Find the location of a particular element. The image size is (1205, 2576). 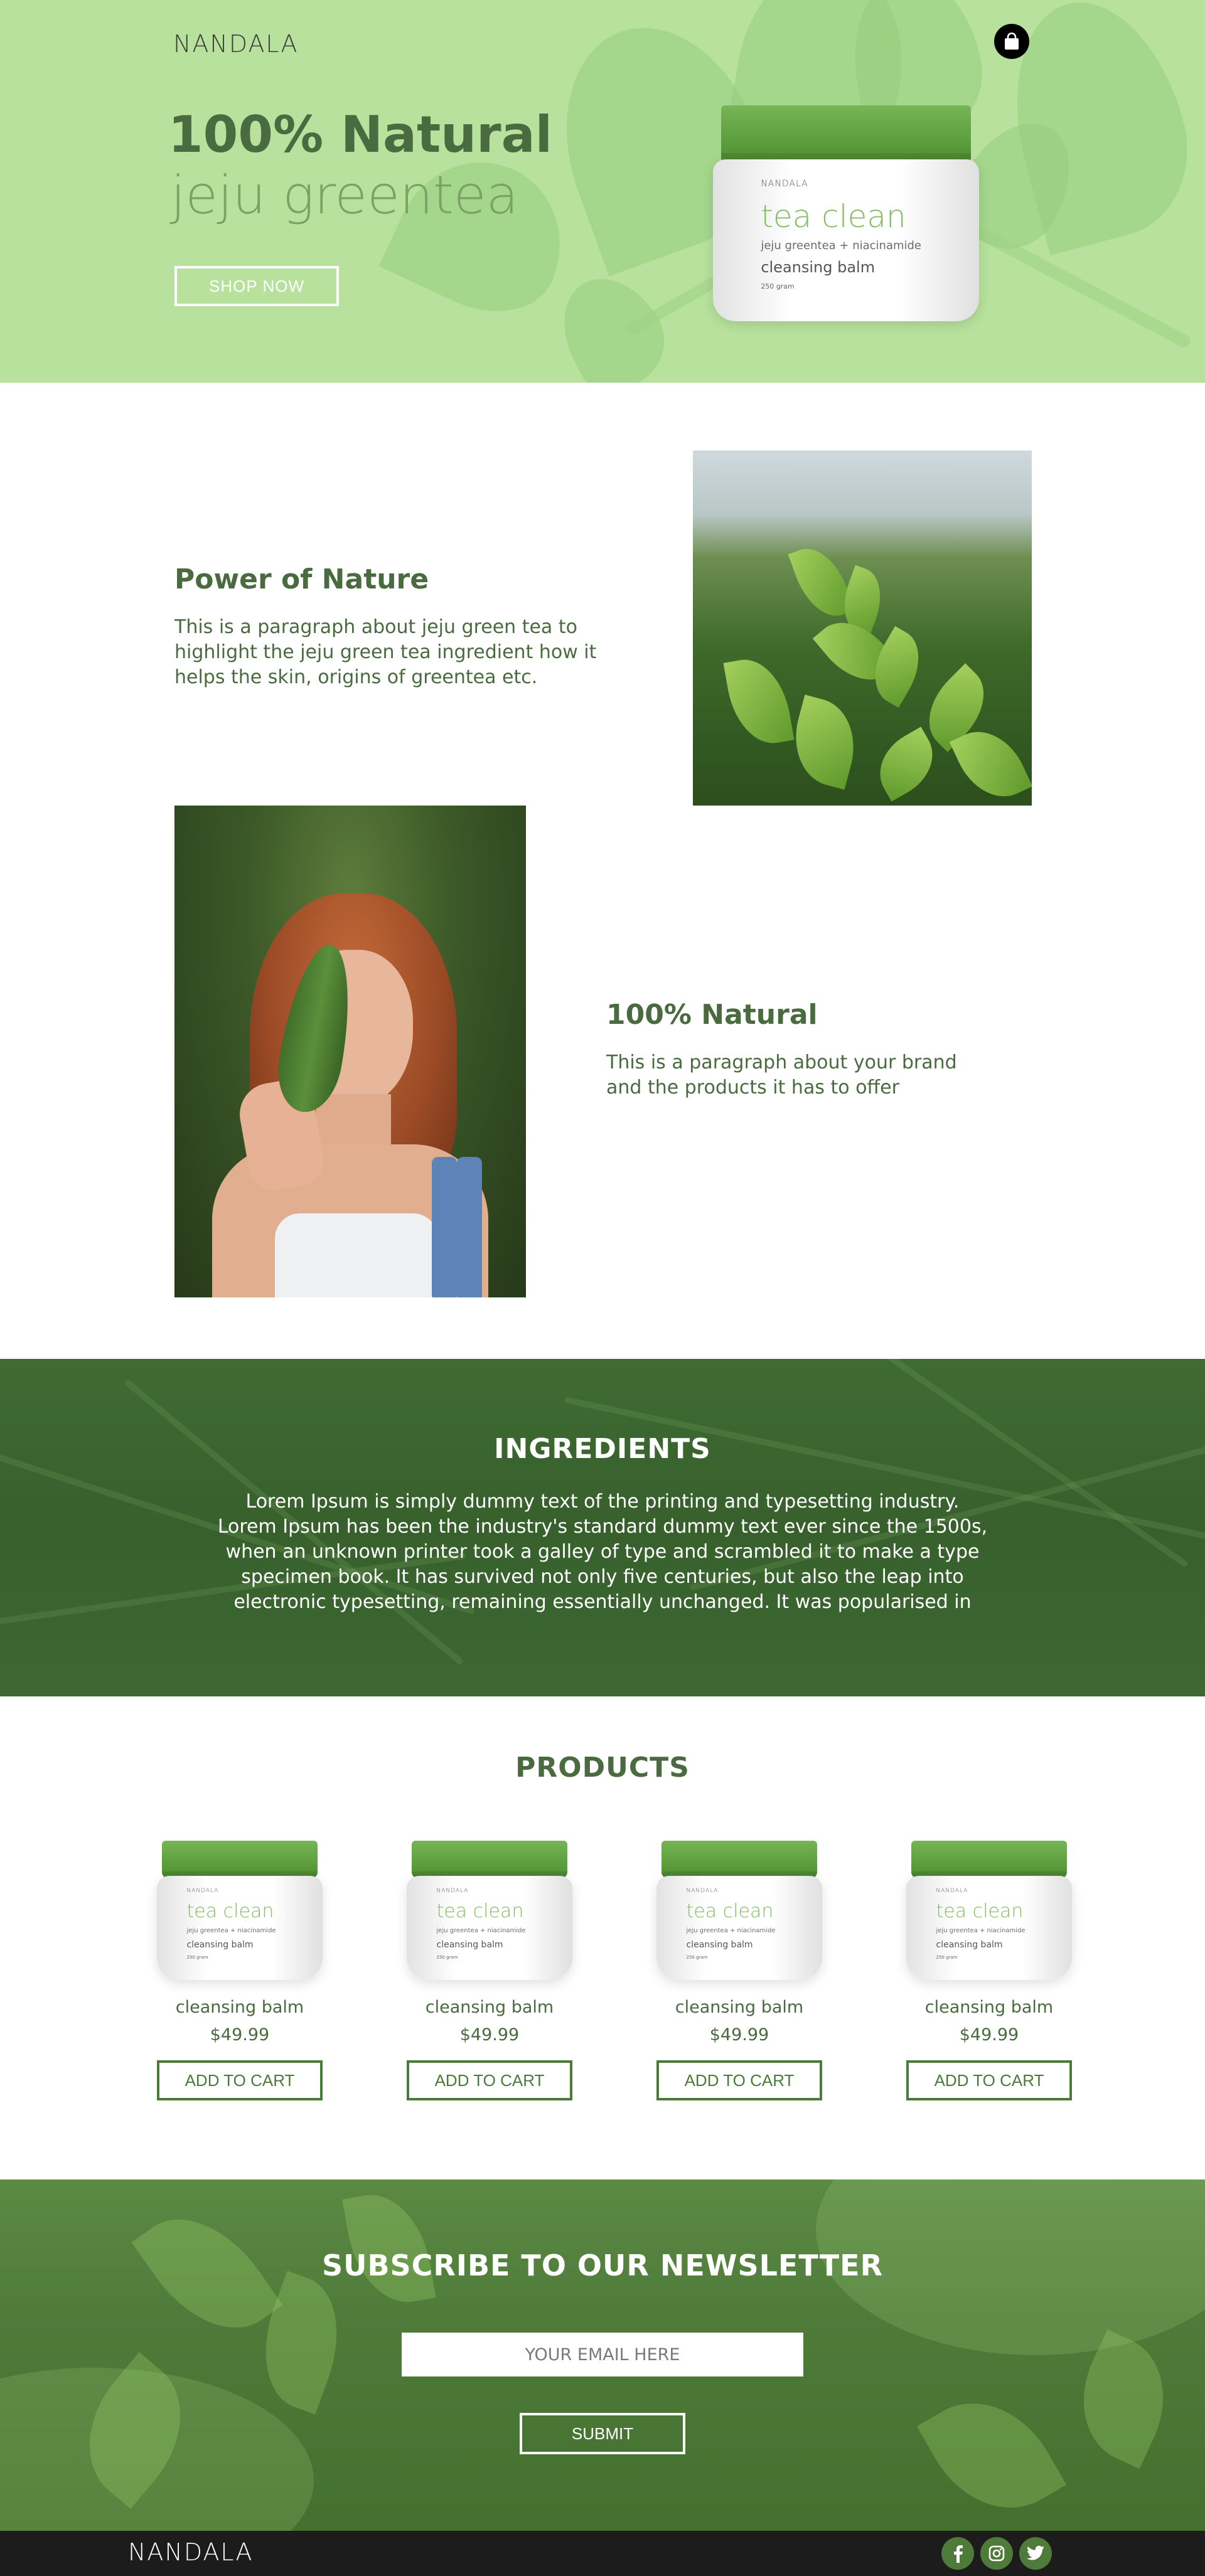

instagram-link is located at coordinates (996, 2553).